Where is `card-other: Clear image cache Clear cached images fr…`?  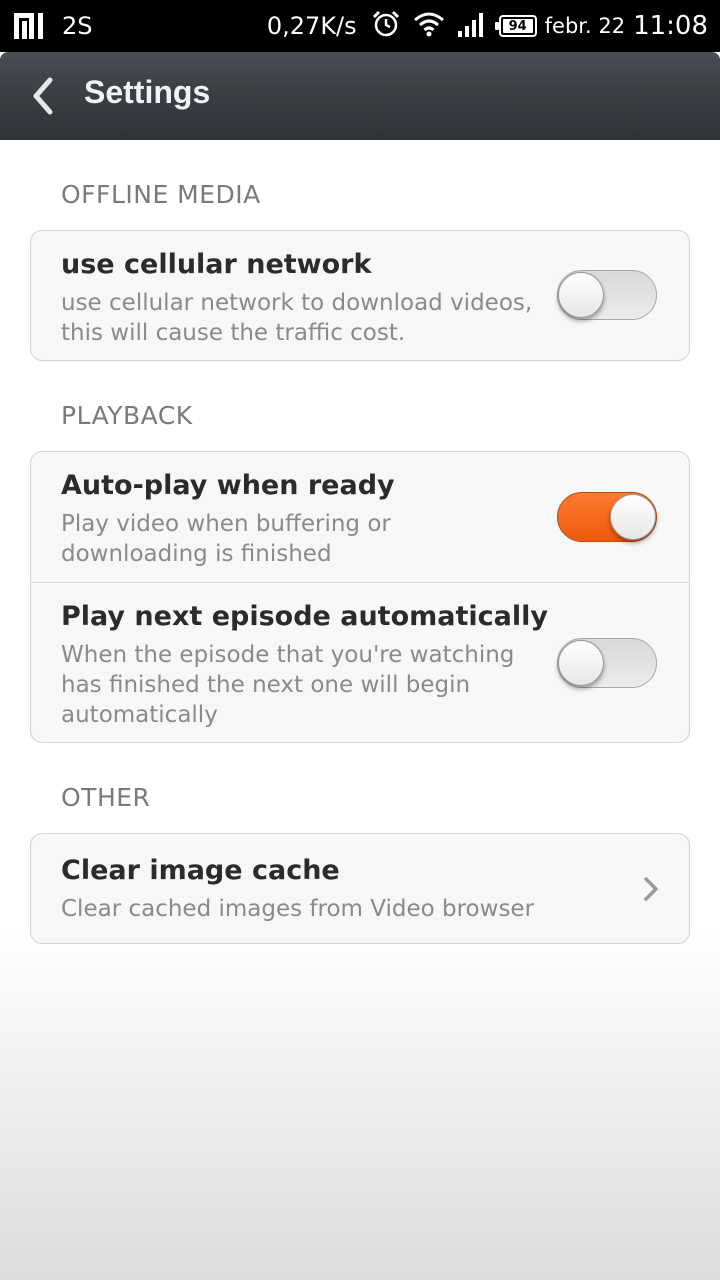
card-other: Clear image cache Clear cached images fr… is located at coordinates (360, 888).